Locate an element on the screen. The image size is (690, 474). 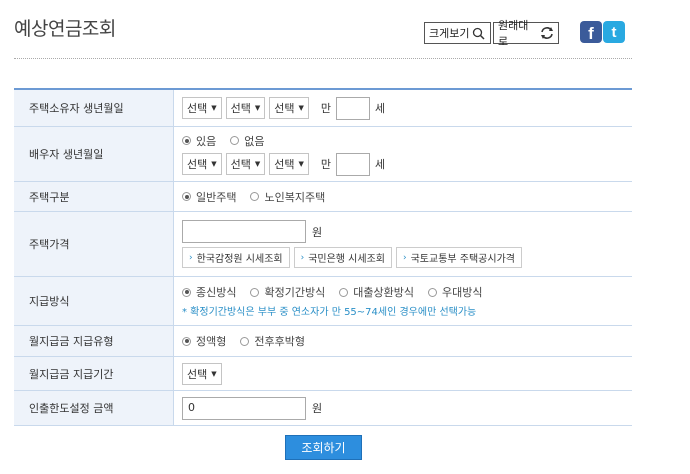
row-withdraw-limit: 인출한도설정 금액 0 원 is located at coordinates (323, 408).